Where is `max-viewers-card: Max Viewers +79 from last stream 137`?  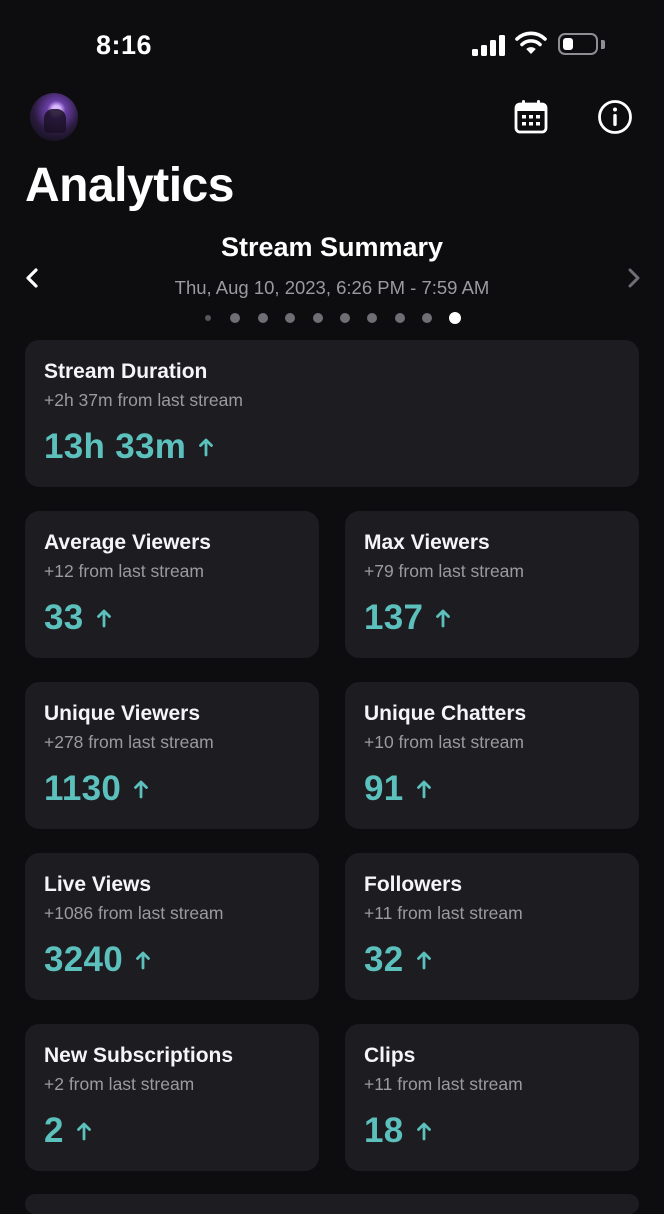
max-viewers-card: Max Viewers +79 from last stream 137 is located at coordinates (492, 584).